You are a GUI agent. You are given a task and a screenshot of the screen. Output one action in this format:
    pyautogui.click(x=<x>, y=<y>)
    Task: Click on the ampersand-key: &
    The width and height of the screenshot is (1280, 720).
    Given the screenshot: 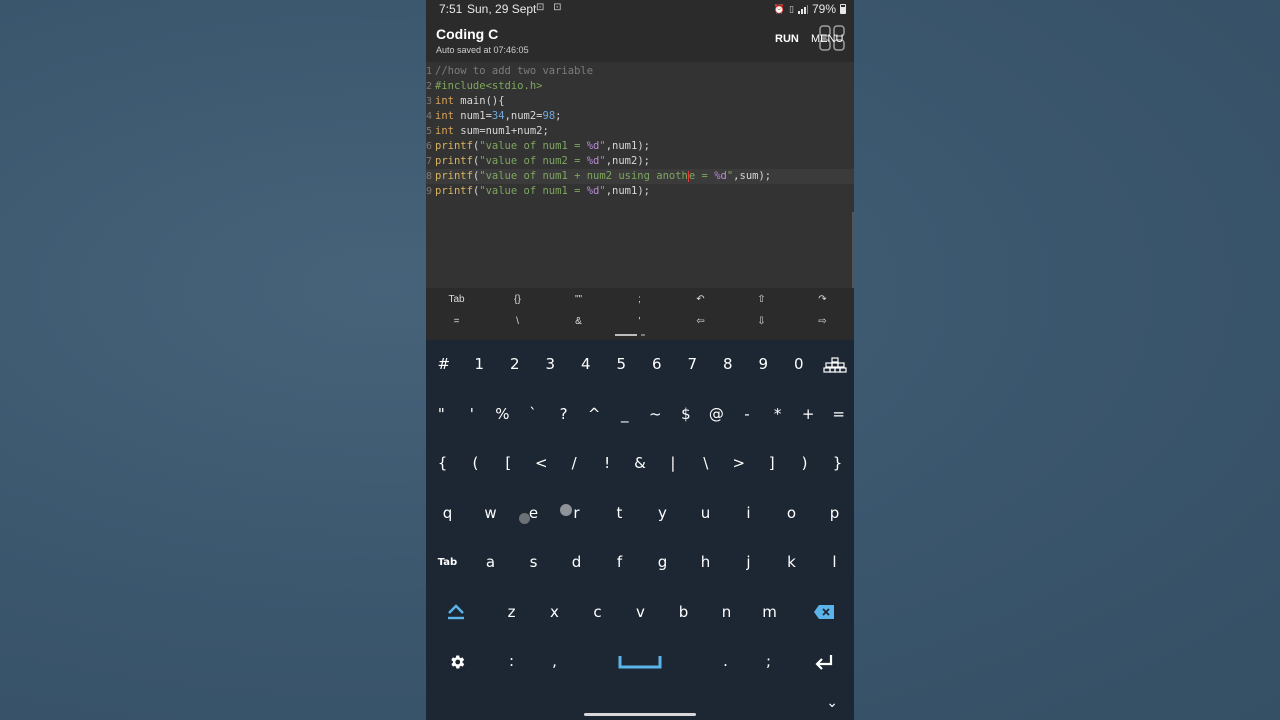 What is the action you would take?
    pyautogui.click(x=578, y=321)
    